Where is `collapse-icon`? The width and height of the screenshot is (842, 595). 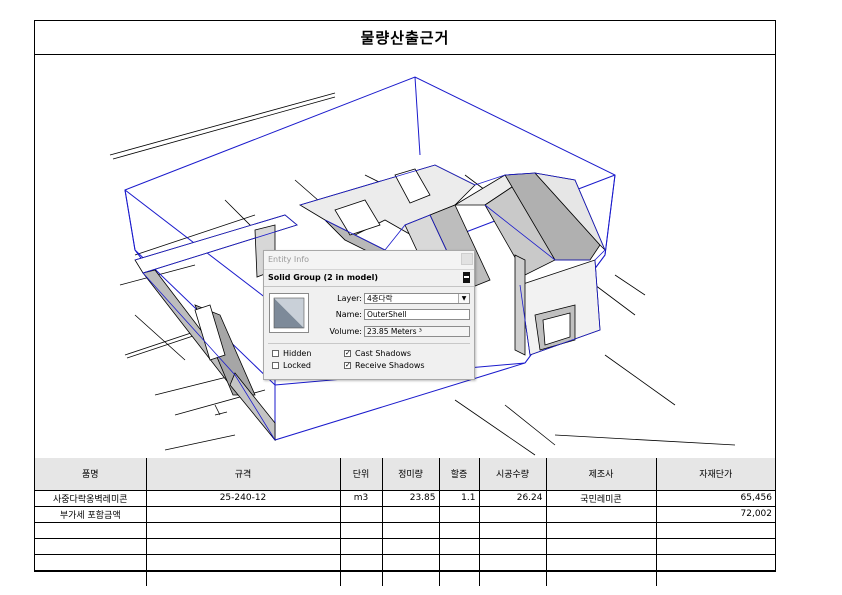 collapse-icon is located at coordinates (466, 277).